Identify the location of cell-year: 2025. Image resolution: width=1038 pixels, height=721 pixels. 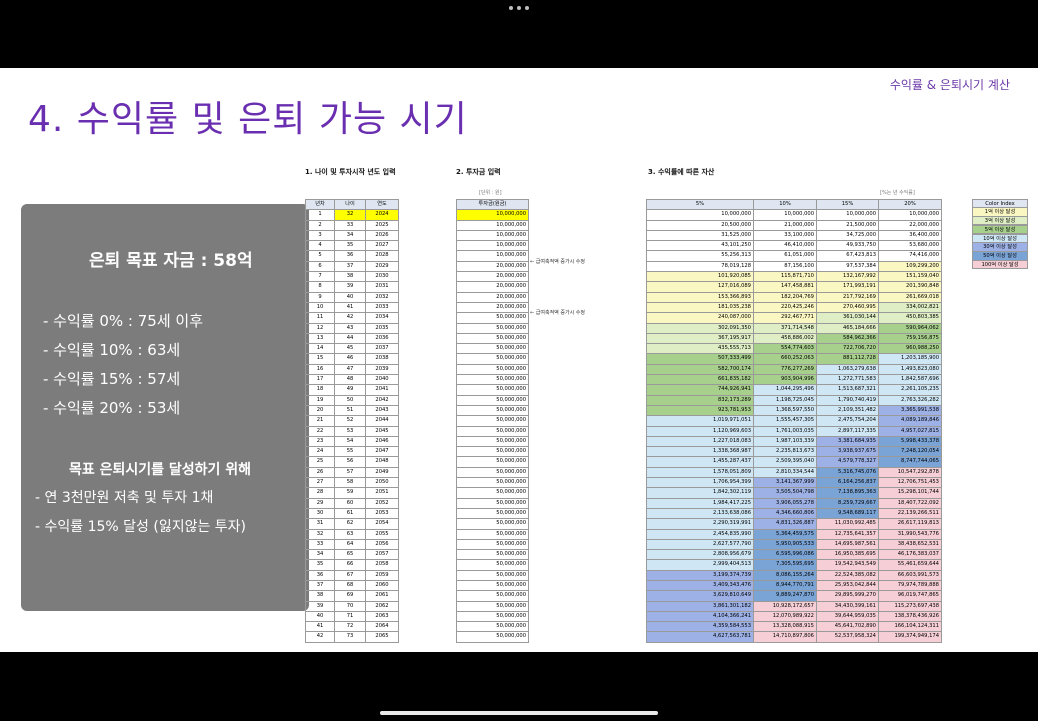
(382, 225).